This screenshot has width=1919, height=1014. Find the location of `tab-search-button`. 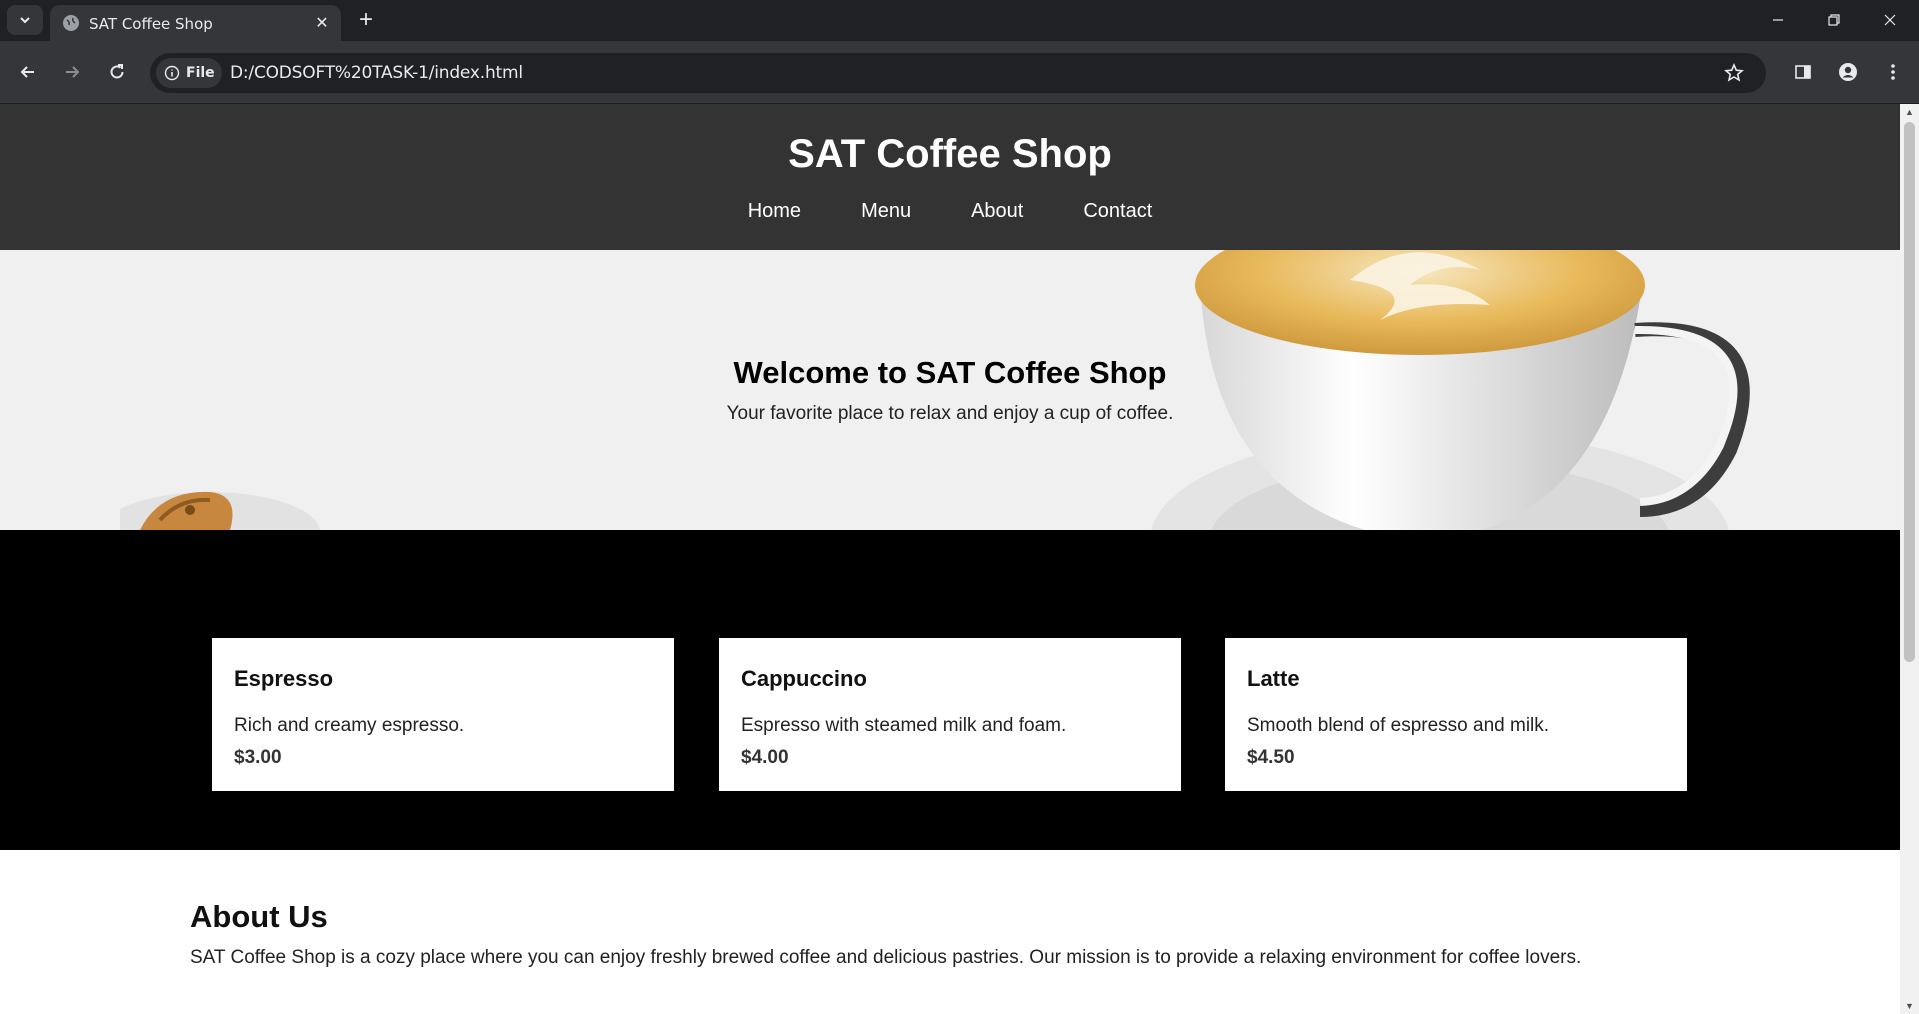

tab-search-button is located at coordinates (25, 20).